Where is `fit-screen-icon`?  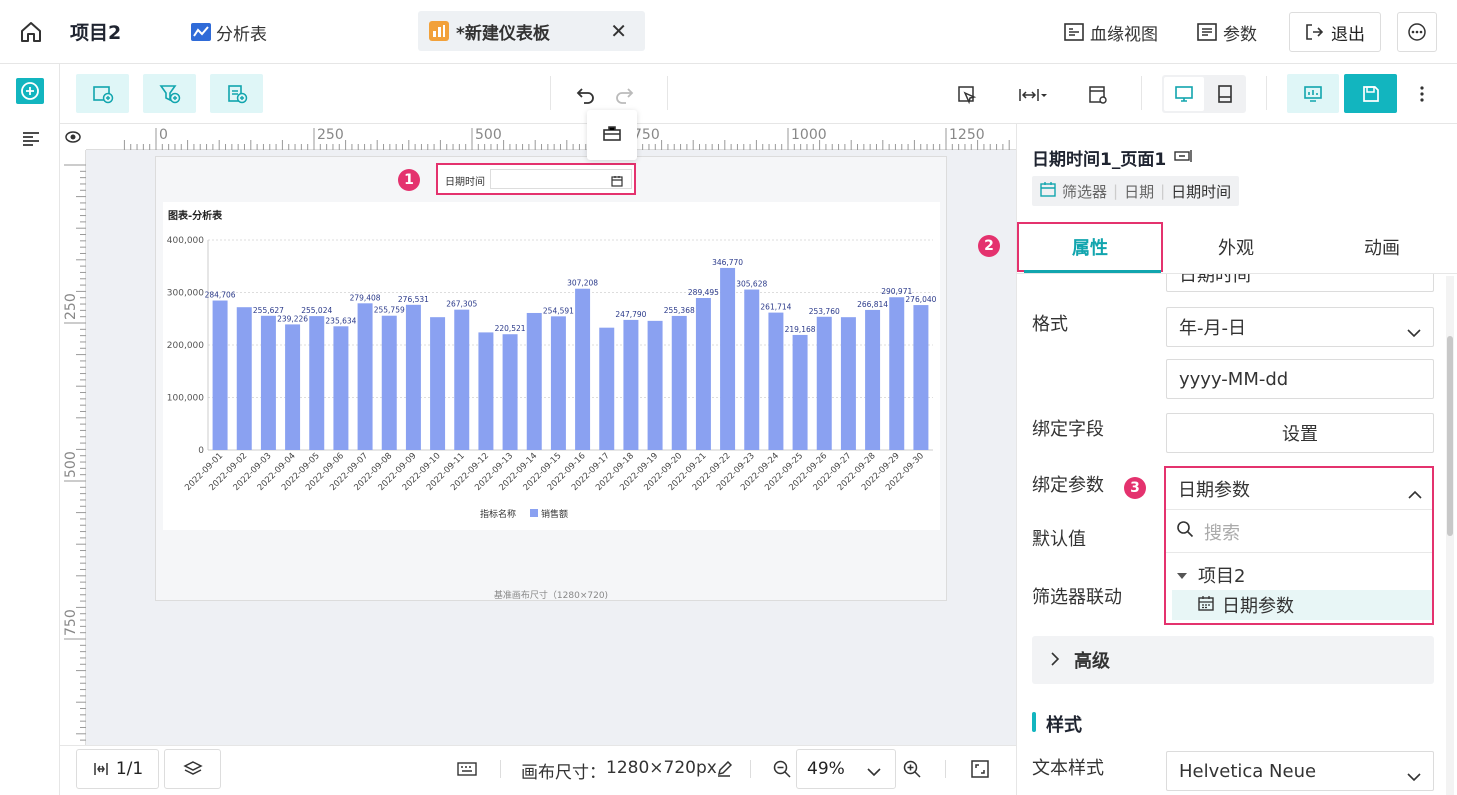 fit-screen-icon is located at coordinates (980, 769).